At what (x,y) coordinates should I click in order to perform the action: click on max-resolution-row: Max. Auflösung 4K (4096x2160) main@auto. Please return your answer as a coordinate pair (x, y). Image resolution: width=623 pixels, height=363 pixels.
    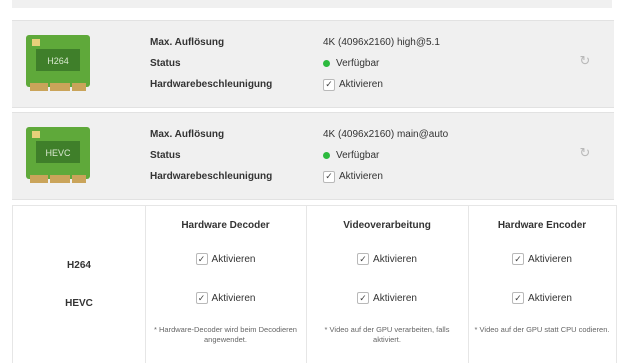
    Looking at the image, I should click on (360, 134).